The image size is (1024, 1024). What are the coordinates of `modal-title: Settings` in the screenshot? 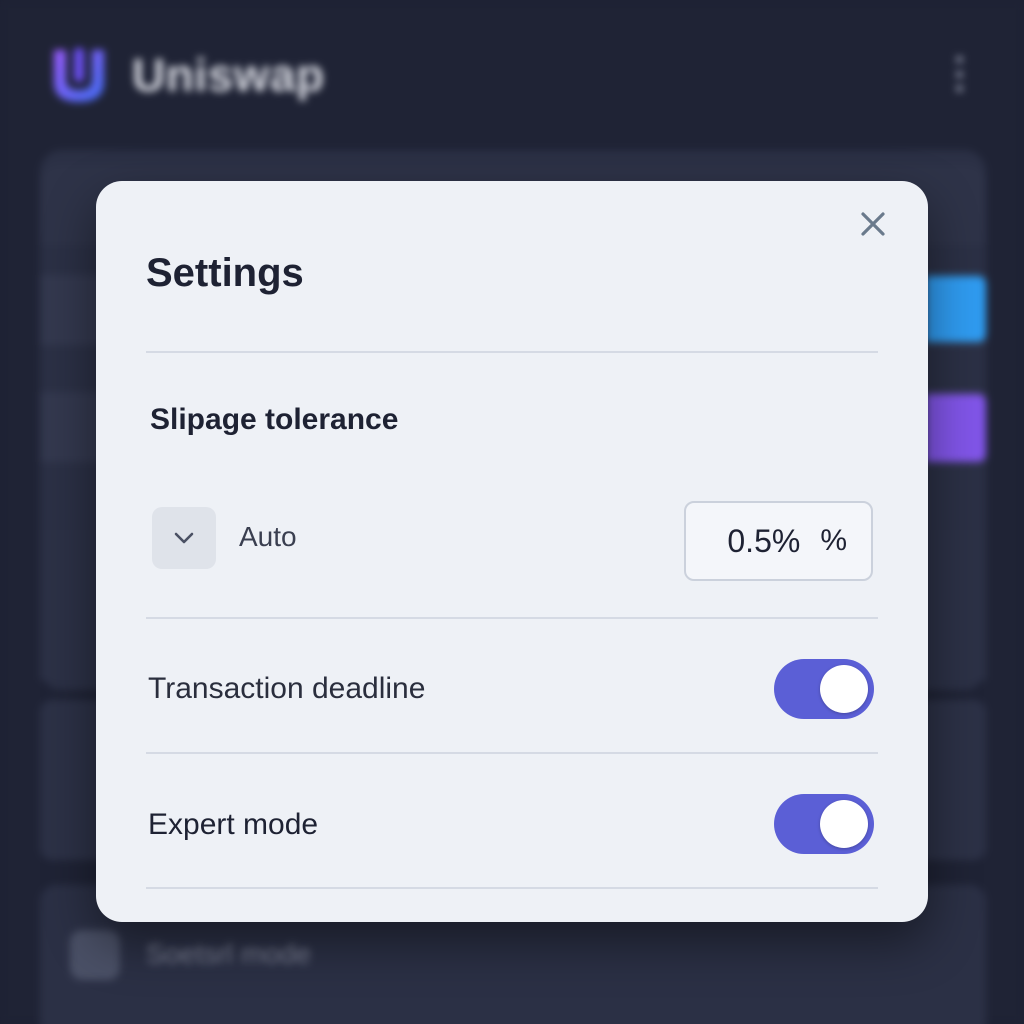 It's located at (225, 273).